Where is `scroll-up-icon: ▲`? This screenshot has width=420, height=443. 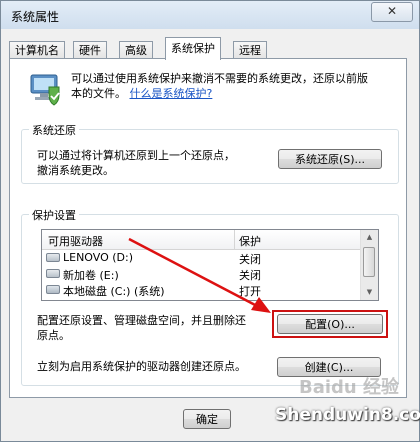 scroll-up-icon: ▲ is located at coordinates (369, 237).